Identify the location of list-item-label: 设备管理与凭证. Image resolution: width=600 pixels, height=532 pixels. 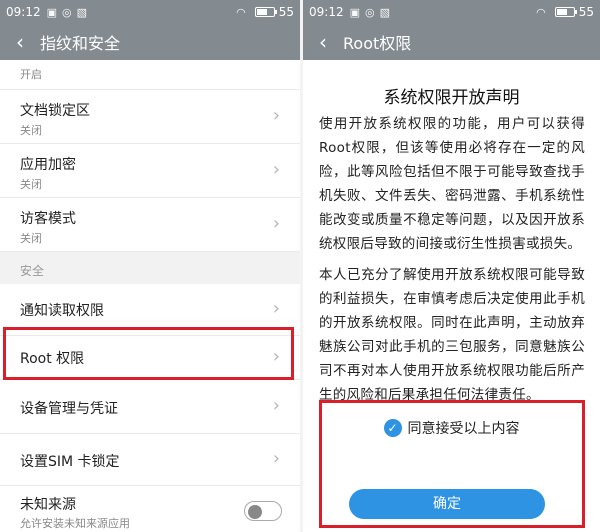
(69, 409).